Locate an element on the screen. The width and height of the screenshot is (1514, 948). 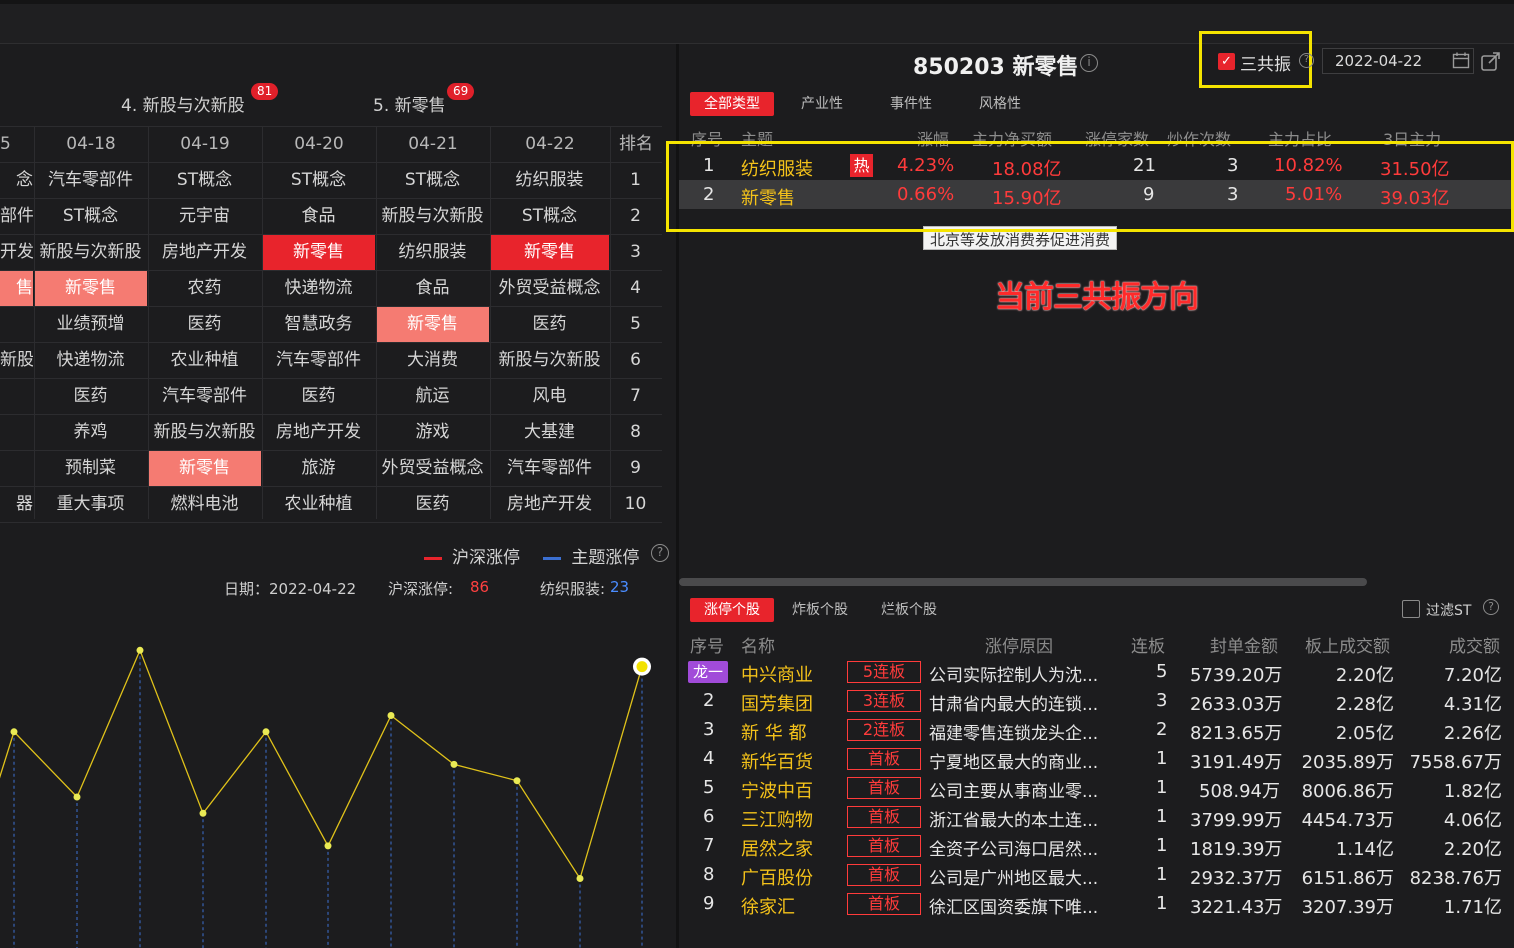
col-header-no: 序号 is located at coordinates (707, 644).